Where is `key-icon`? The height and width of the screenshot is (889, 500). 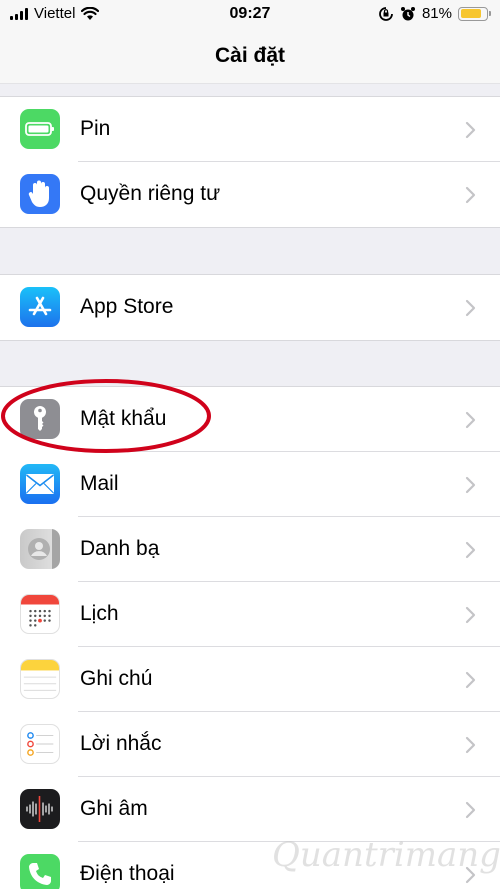 key-icon is located at coordinates (40, 419).